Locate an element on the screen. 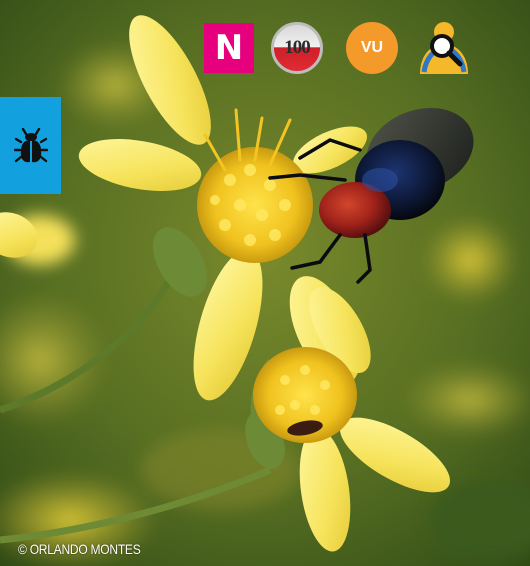 This screenshot has width=530, height=566. native-badge-label: N is located at coordinates (229, 48).